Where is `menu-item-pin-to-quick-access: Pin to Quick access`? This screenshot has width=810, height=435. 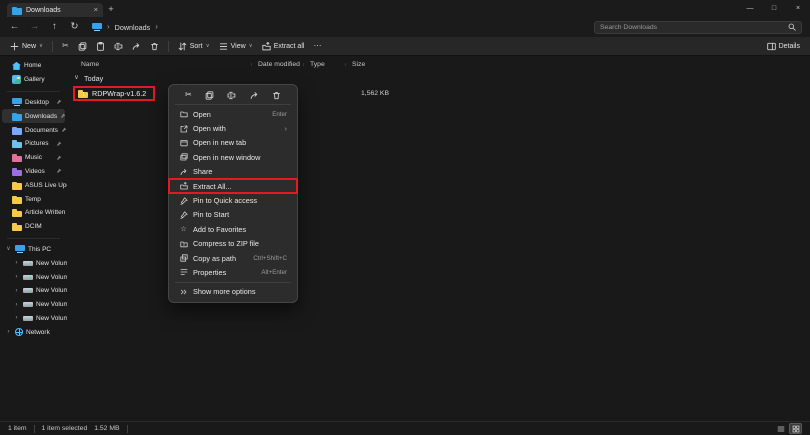
menu-item-pin-to-quick-access: Pin to Quick access is located at coordinates (233, 200).